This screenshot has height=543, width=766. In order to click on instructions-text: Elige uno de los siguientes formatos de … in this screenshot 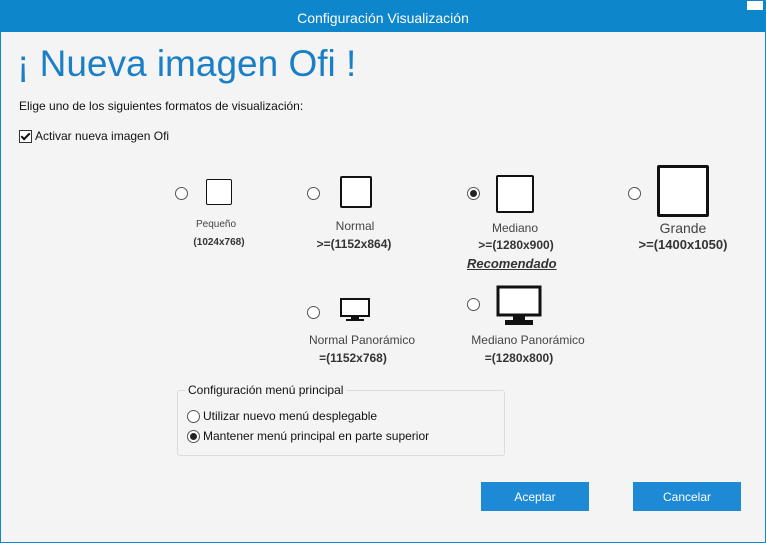, I will do `click(161, 106)`.